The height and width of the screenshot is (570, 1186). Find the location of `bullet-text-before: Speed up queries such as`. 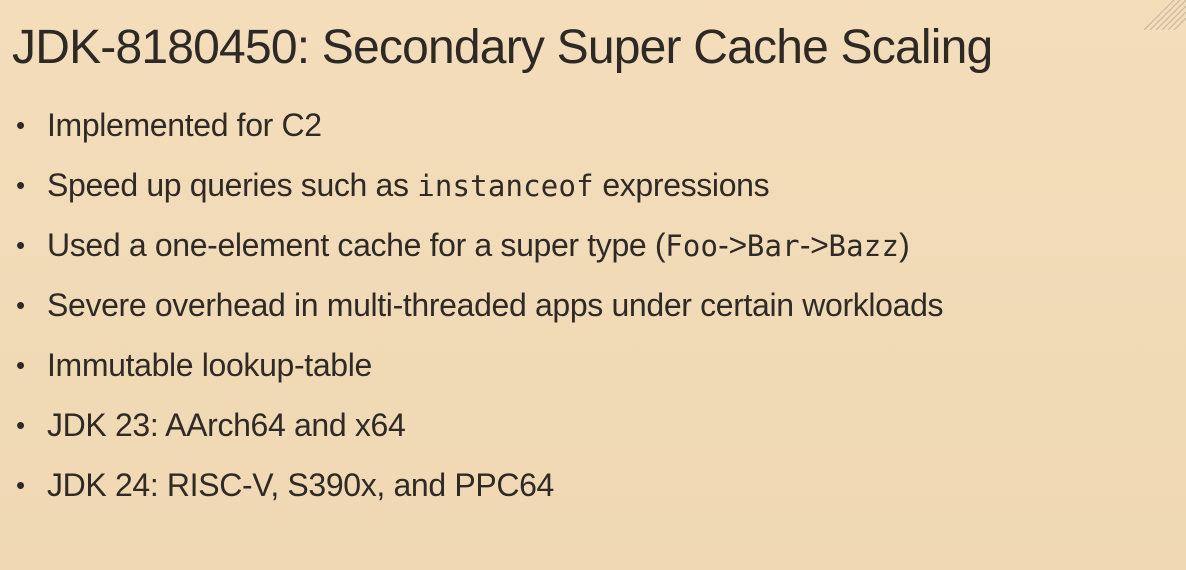

bullet-text-before: Speed up queries such as is located at coordinates (232, 184).